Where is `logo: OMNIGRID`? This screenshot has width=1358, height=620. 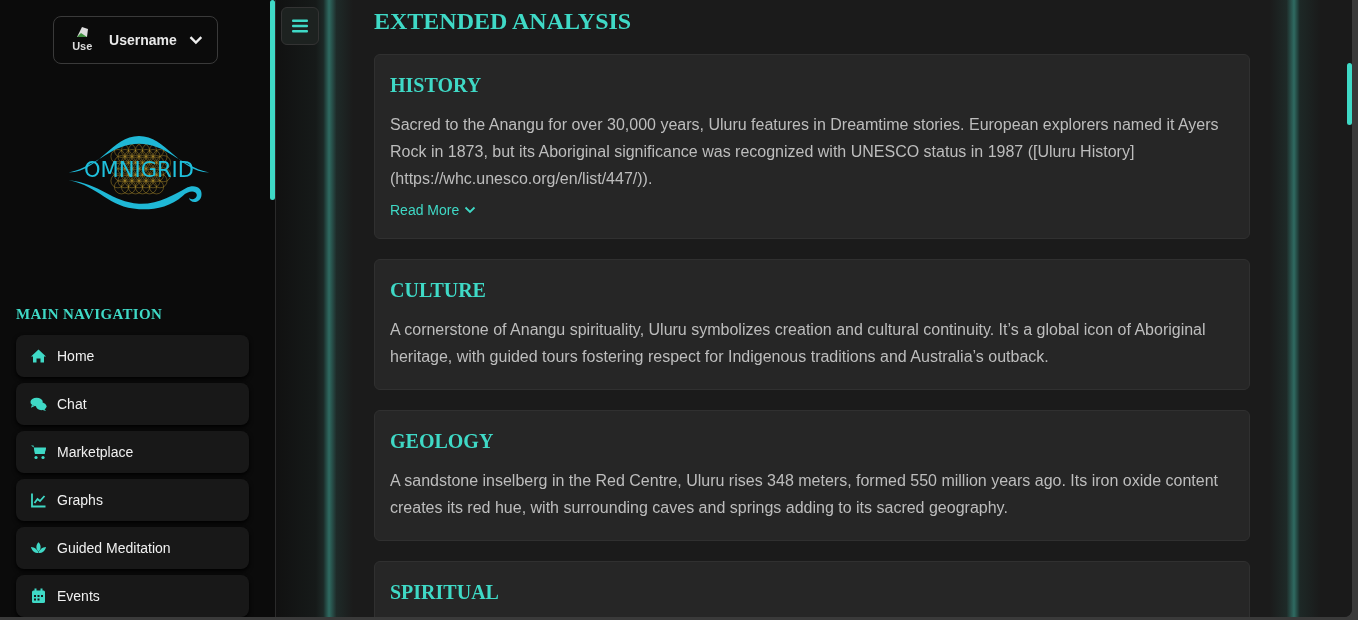
logo: OMNIGRID is located at coordinates (138, 171).